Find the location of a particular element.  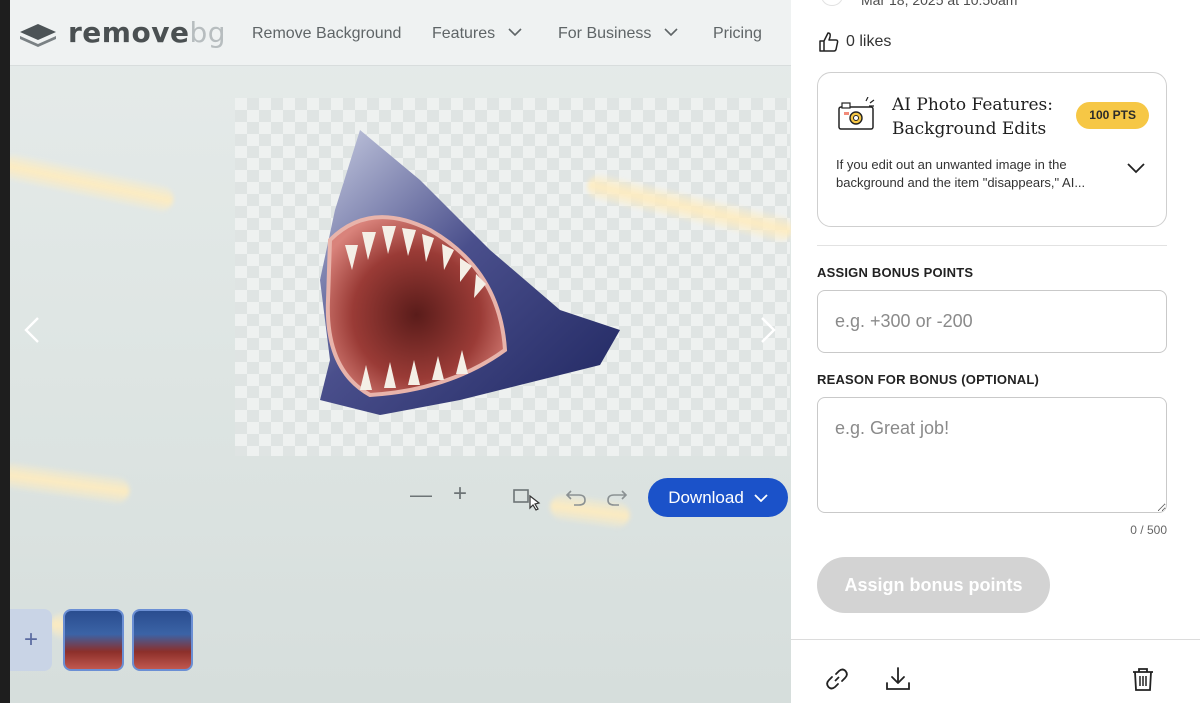

site-nav-remove-background: Remove Background is located at coordinates (326, 34).